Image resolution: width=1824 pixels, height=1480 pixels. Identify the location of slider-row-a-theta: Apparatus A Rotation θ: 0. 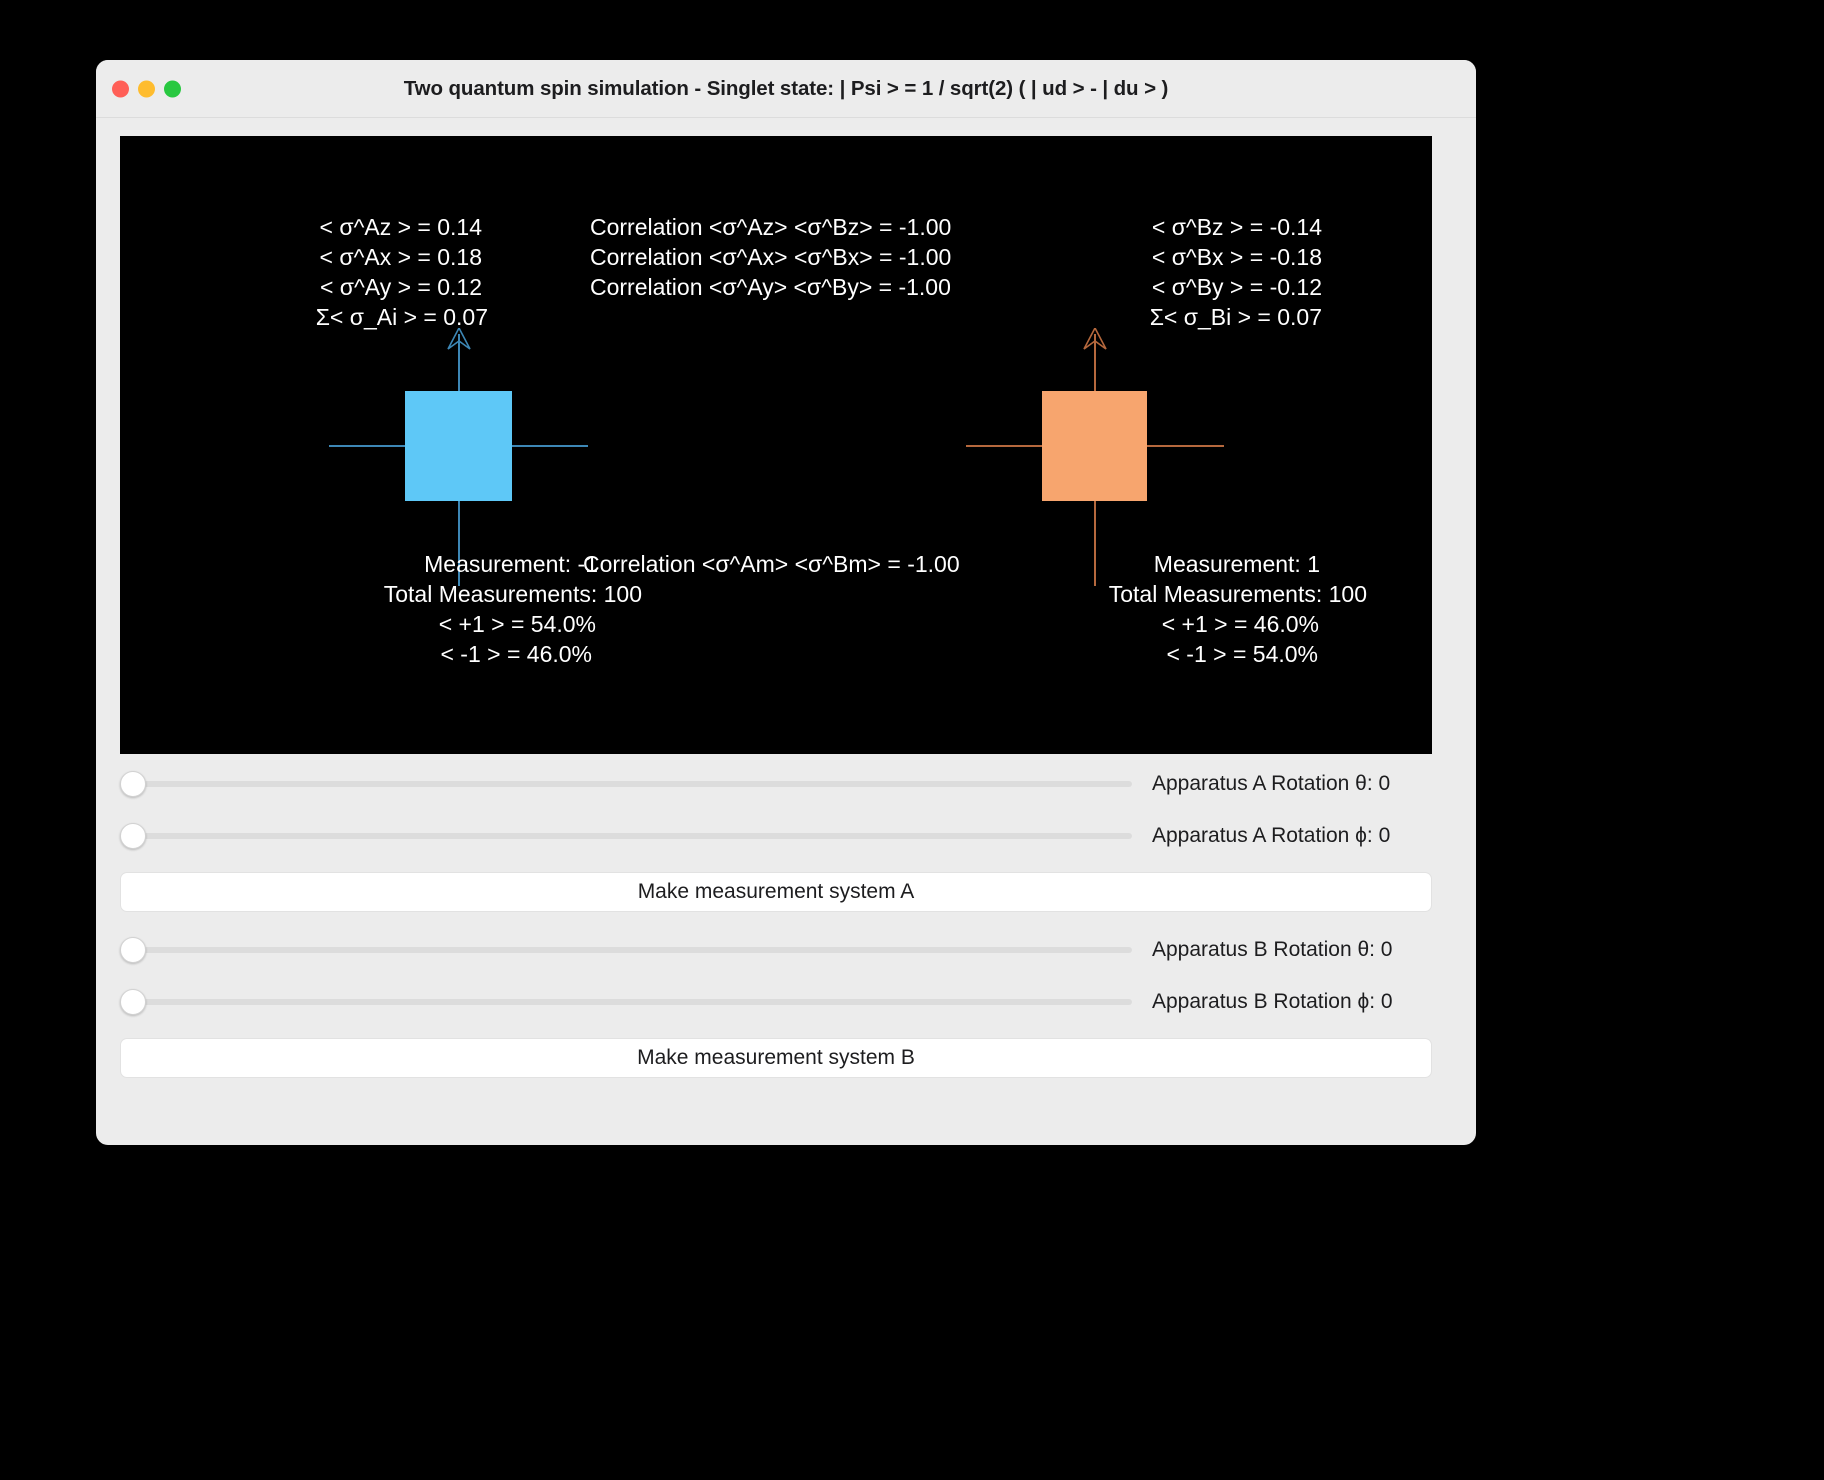
(786, 784).